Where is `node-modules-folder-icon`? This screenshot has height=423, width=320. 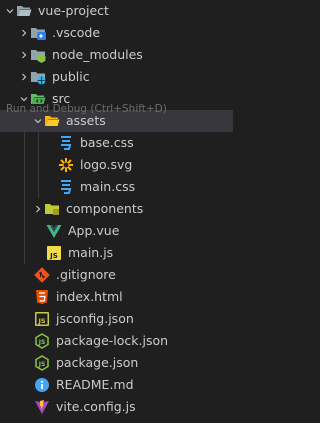 node-modules-folder-icon is located at coordinates (38, 55).